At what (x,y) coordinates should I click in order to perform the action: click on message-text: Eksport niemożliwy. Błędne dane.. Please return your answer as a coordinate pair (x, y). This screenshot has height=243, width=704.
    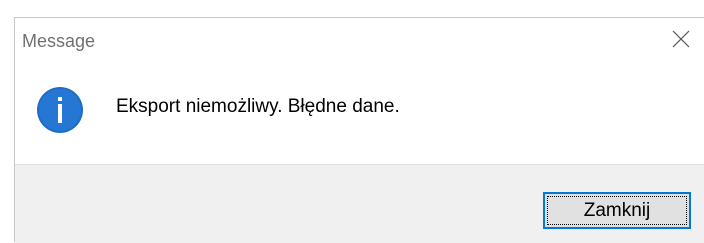
    Looking at the image, I should click on (258, 106).